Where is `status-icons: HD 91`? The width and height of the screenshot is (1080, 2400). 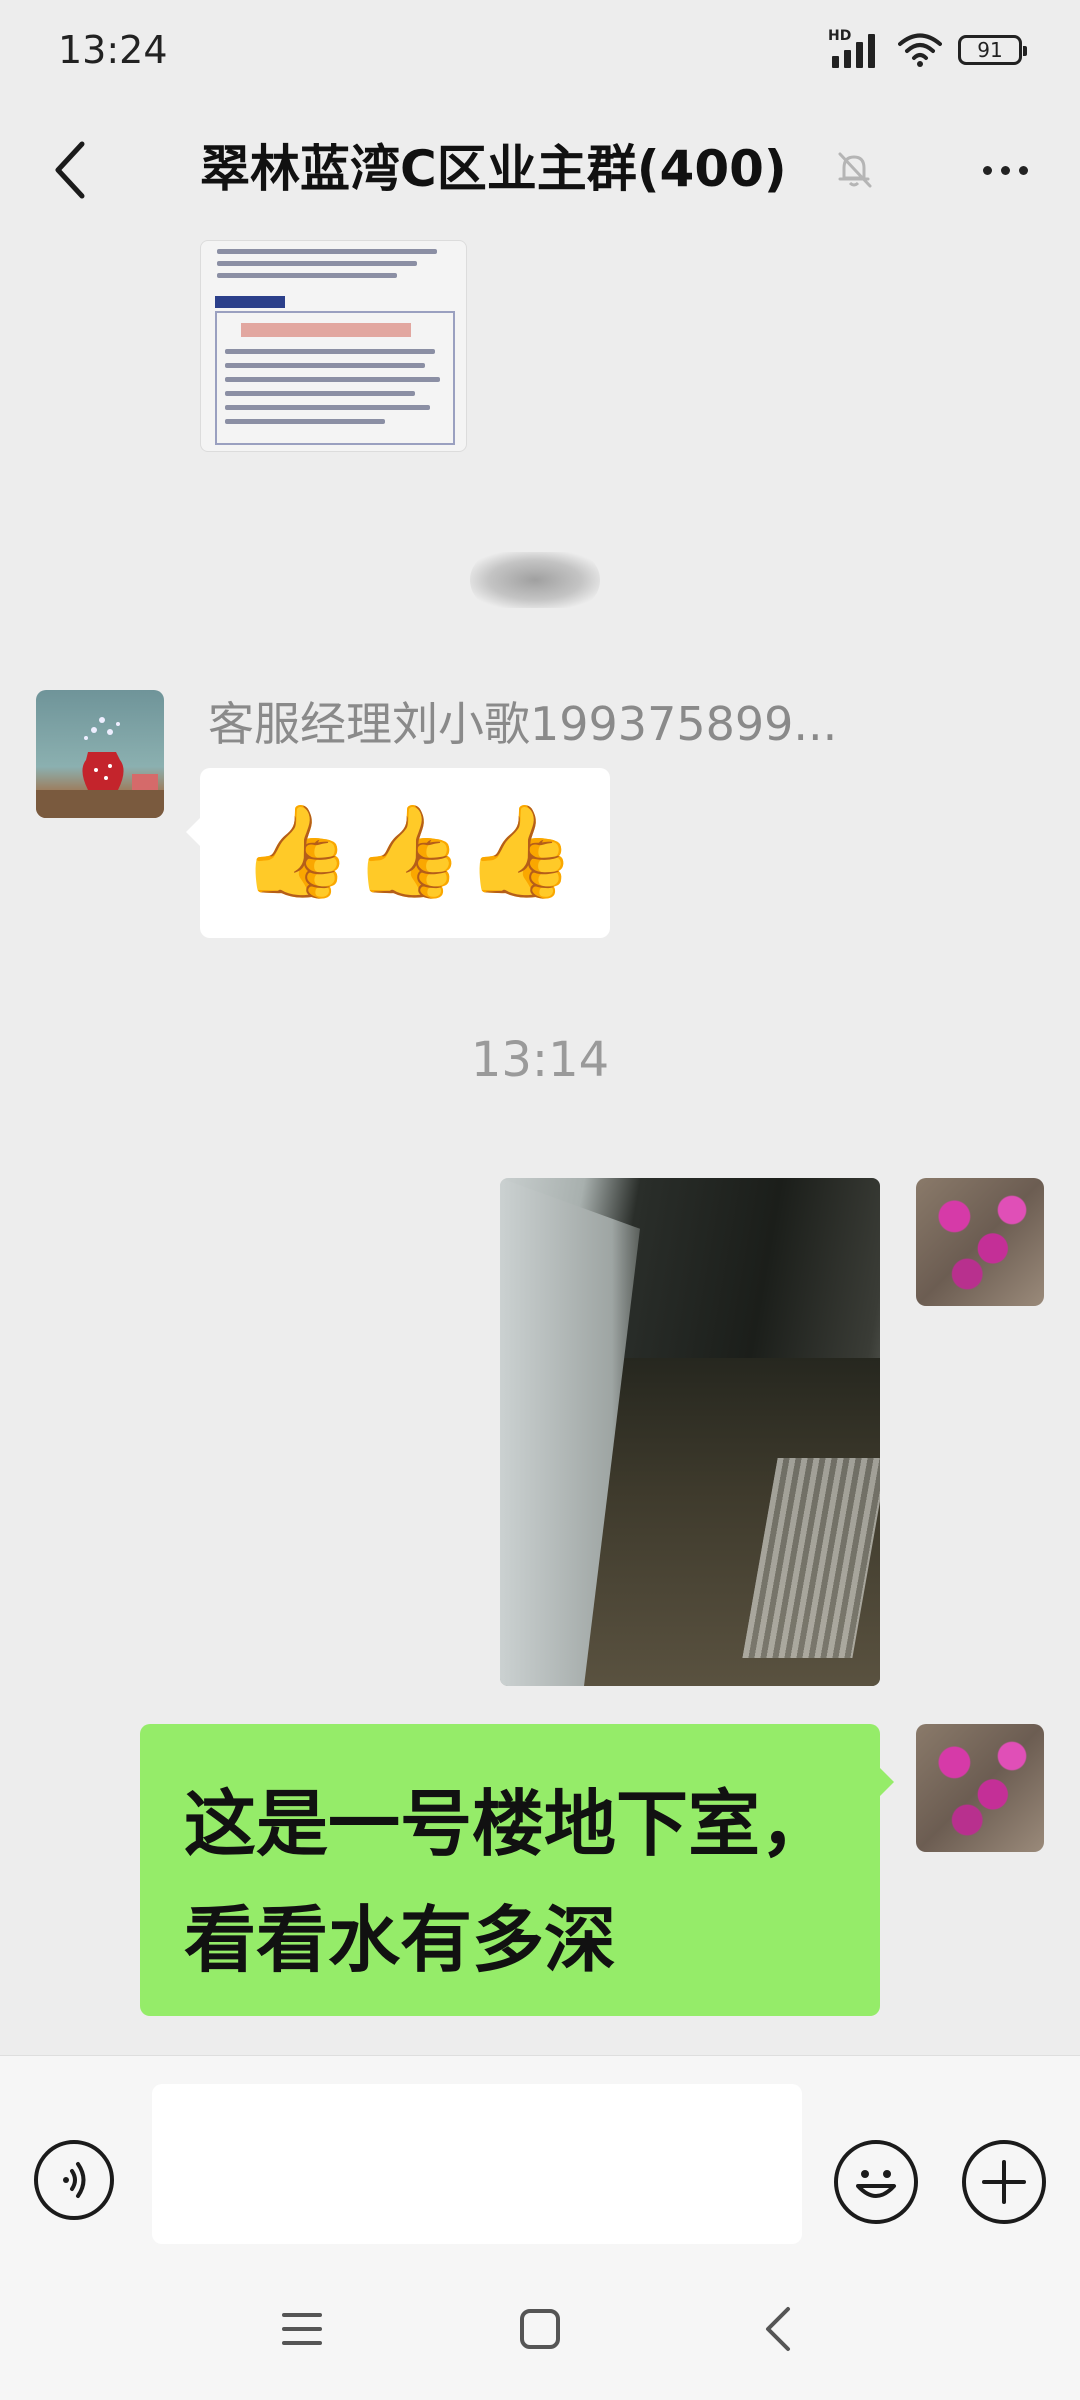 status-icons: HD 91 is located at coordinates (927, 49).